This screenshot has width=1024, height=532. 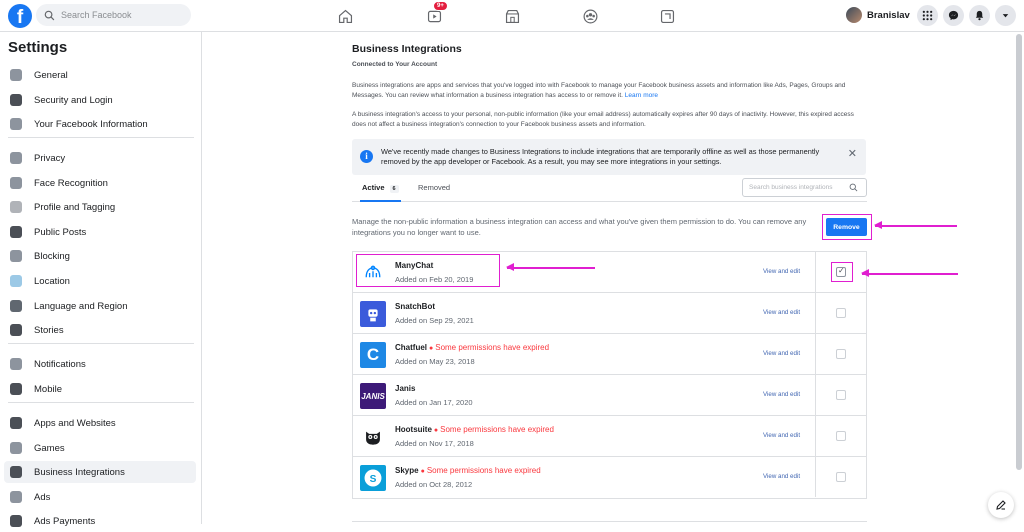 I want to click on sidebar-item-public-posts: Public Posts, so click(x=100, y=232).